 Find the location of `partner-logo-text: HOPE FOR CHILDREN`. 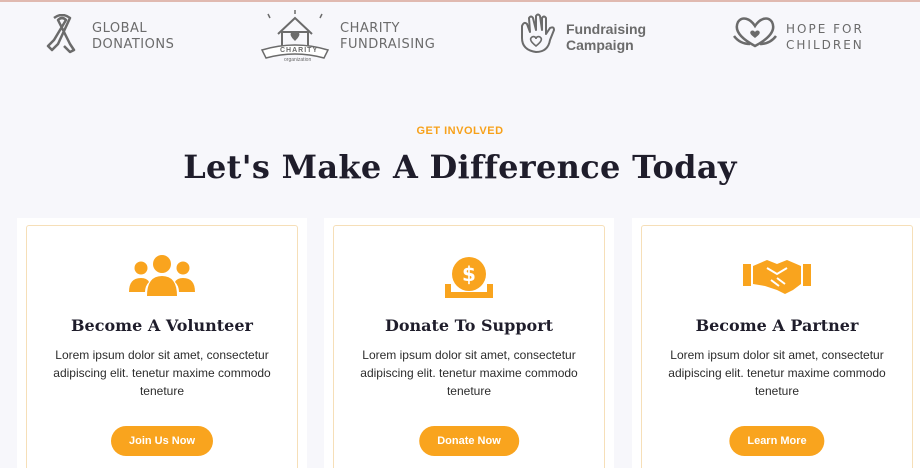

partner-logo-text: HOPE FOR CHILDREN is located at coordinates (825, 36).